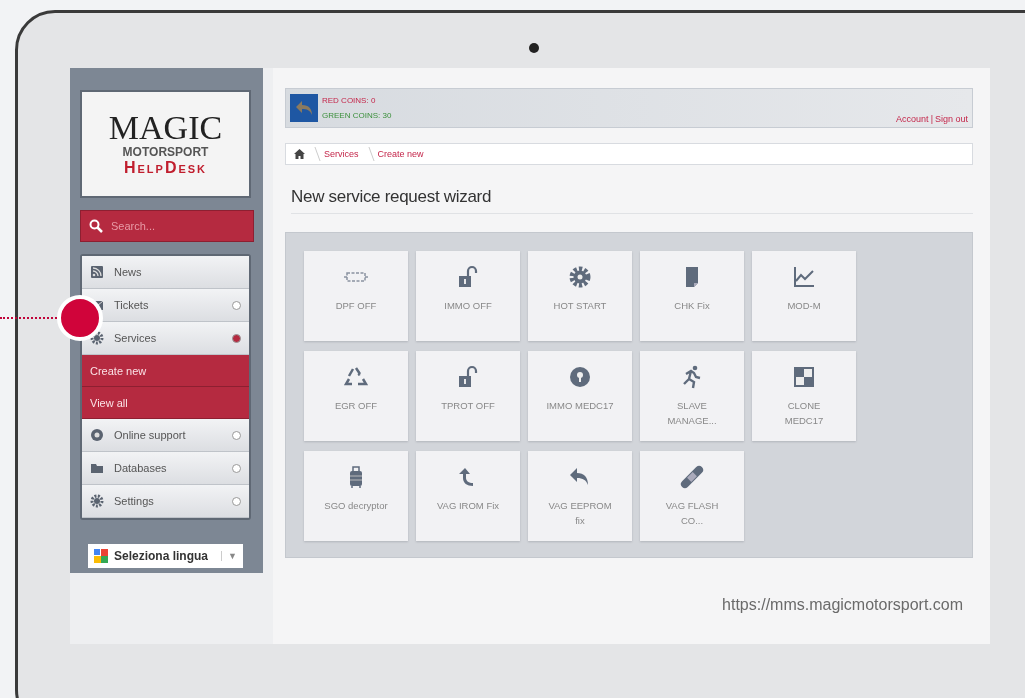  I want to click on menu-item: Databases, so click(165, 468).